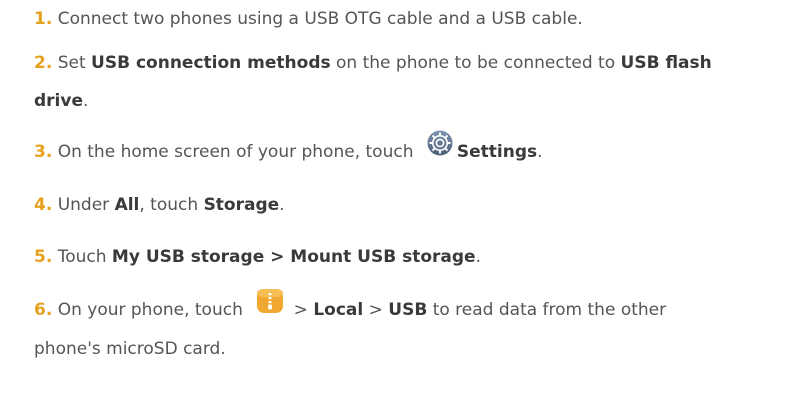 This screenshot has height=403, width=798. Describe the element at coordinates (475, 63) in the screenshot. I see `step-text: on the phone to be connected to` at that location.